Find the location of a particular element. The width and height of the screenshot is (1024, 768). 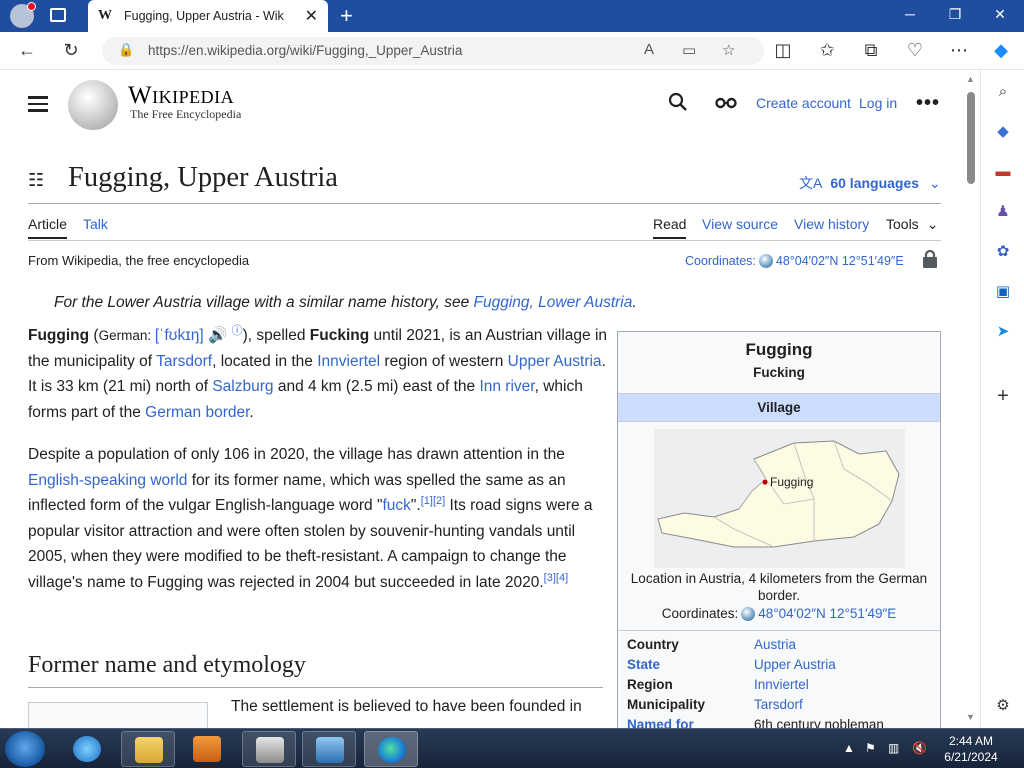

wikipedia-wordmark: Wikipedia is located at coordinates (181, 96).